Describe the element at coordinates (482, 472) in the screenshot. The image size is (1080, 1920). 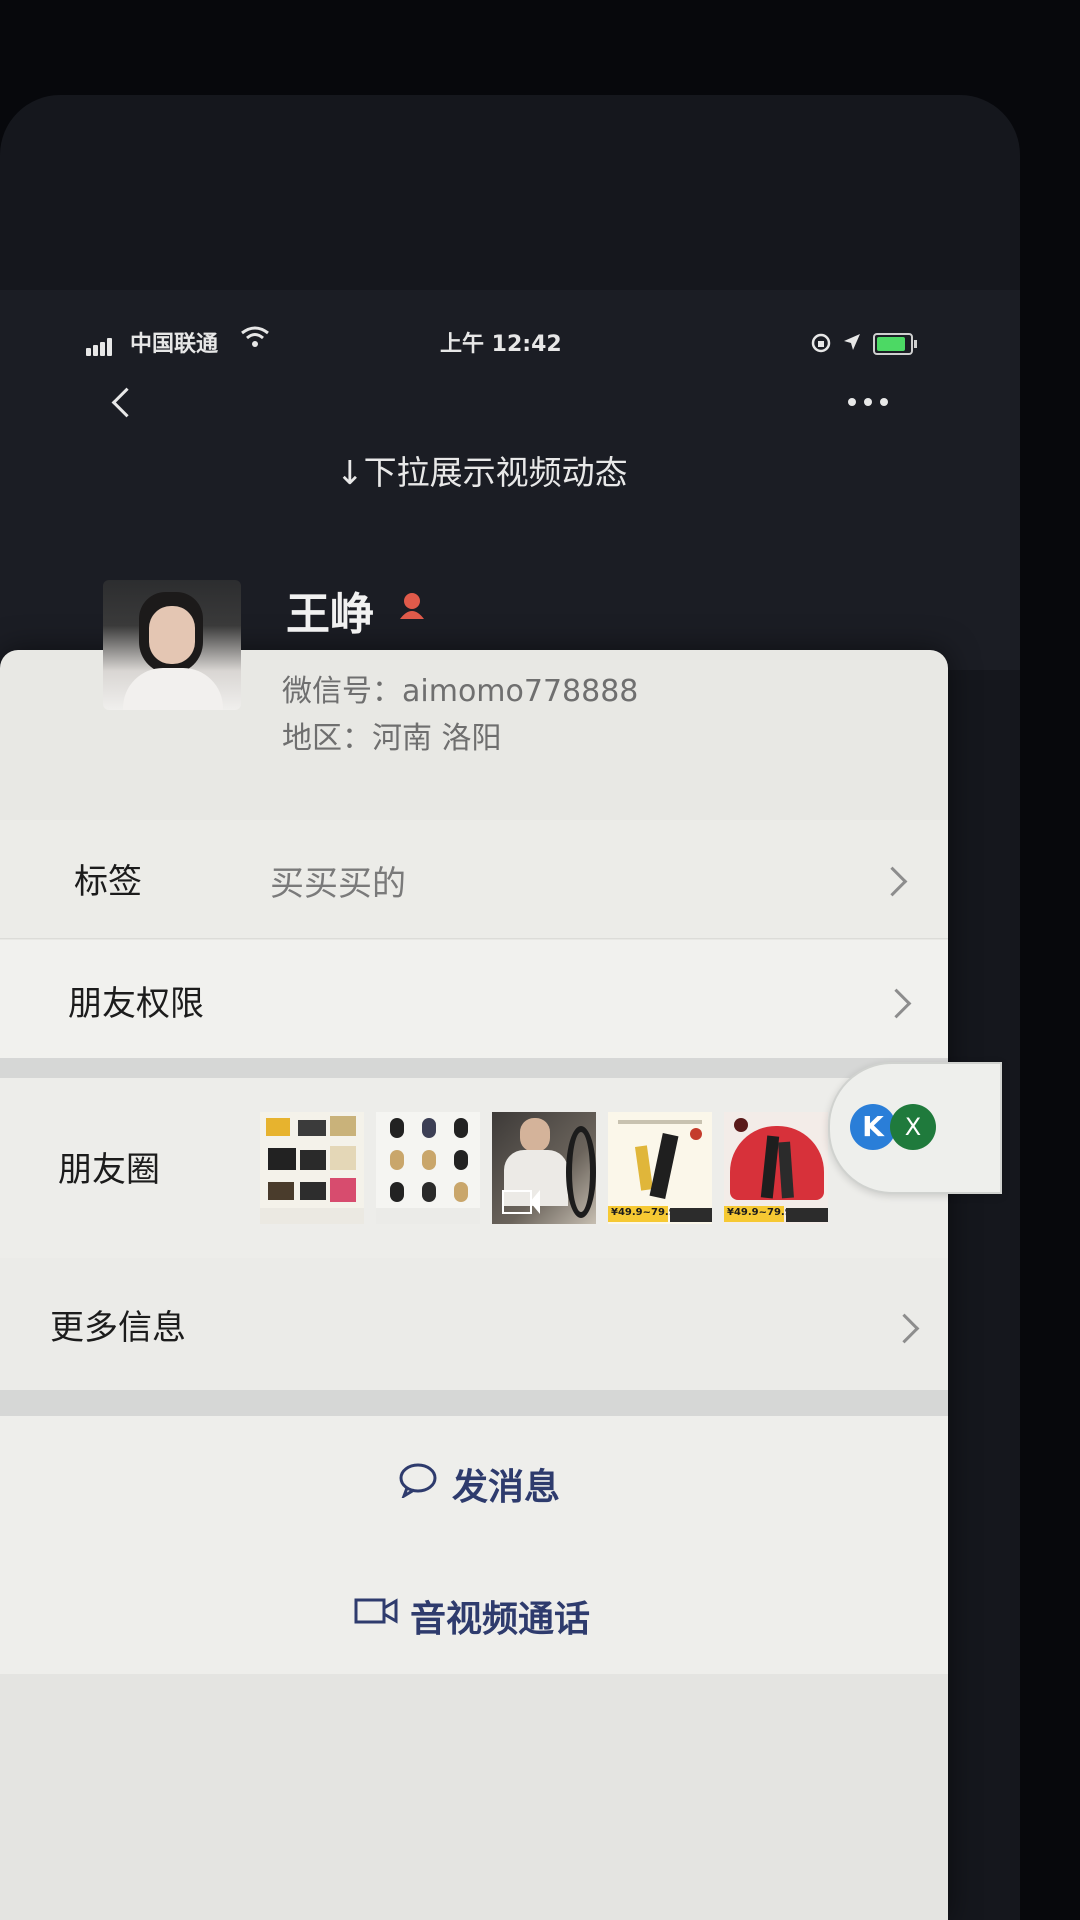
I see `pull-down-hint: ↓下拉展示视频动态` at that location.